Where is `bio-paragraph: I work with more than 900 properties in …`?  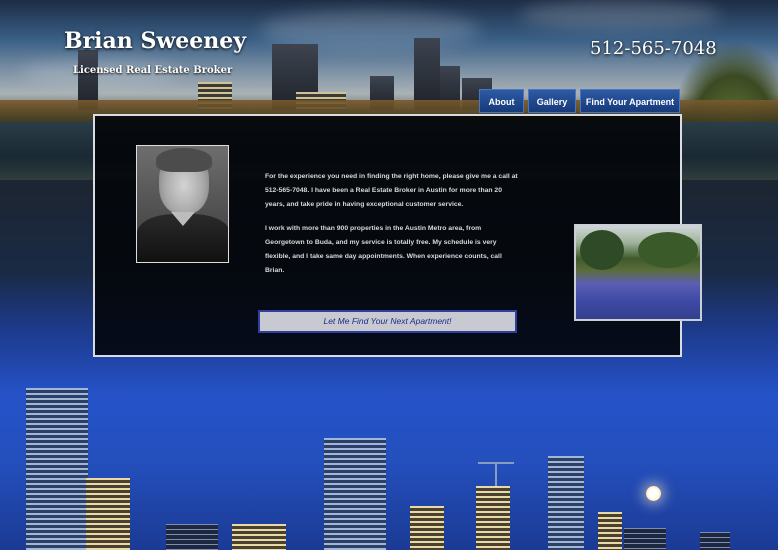 bio-paragraph: I work with more than 900 properties in … is located at coordinates (383, 249).